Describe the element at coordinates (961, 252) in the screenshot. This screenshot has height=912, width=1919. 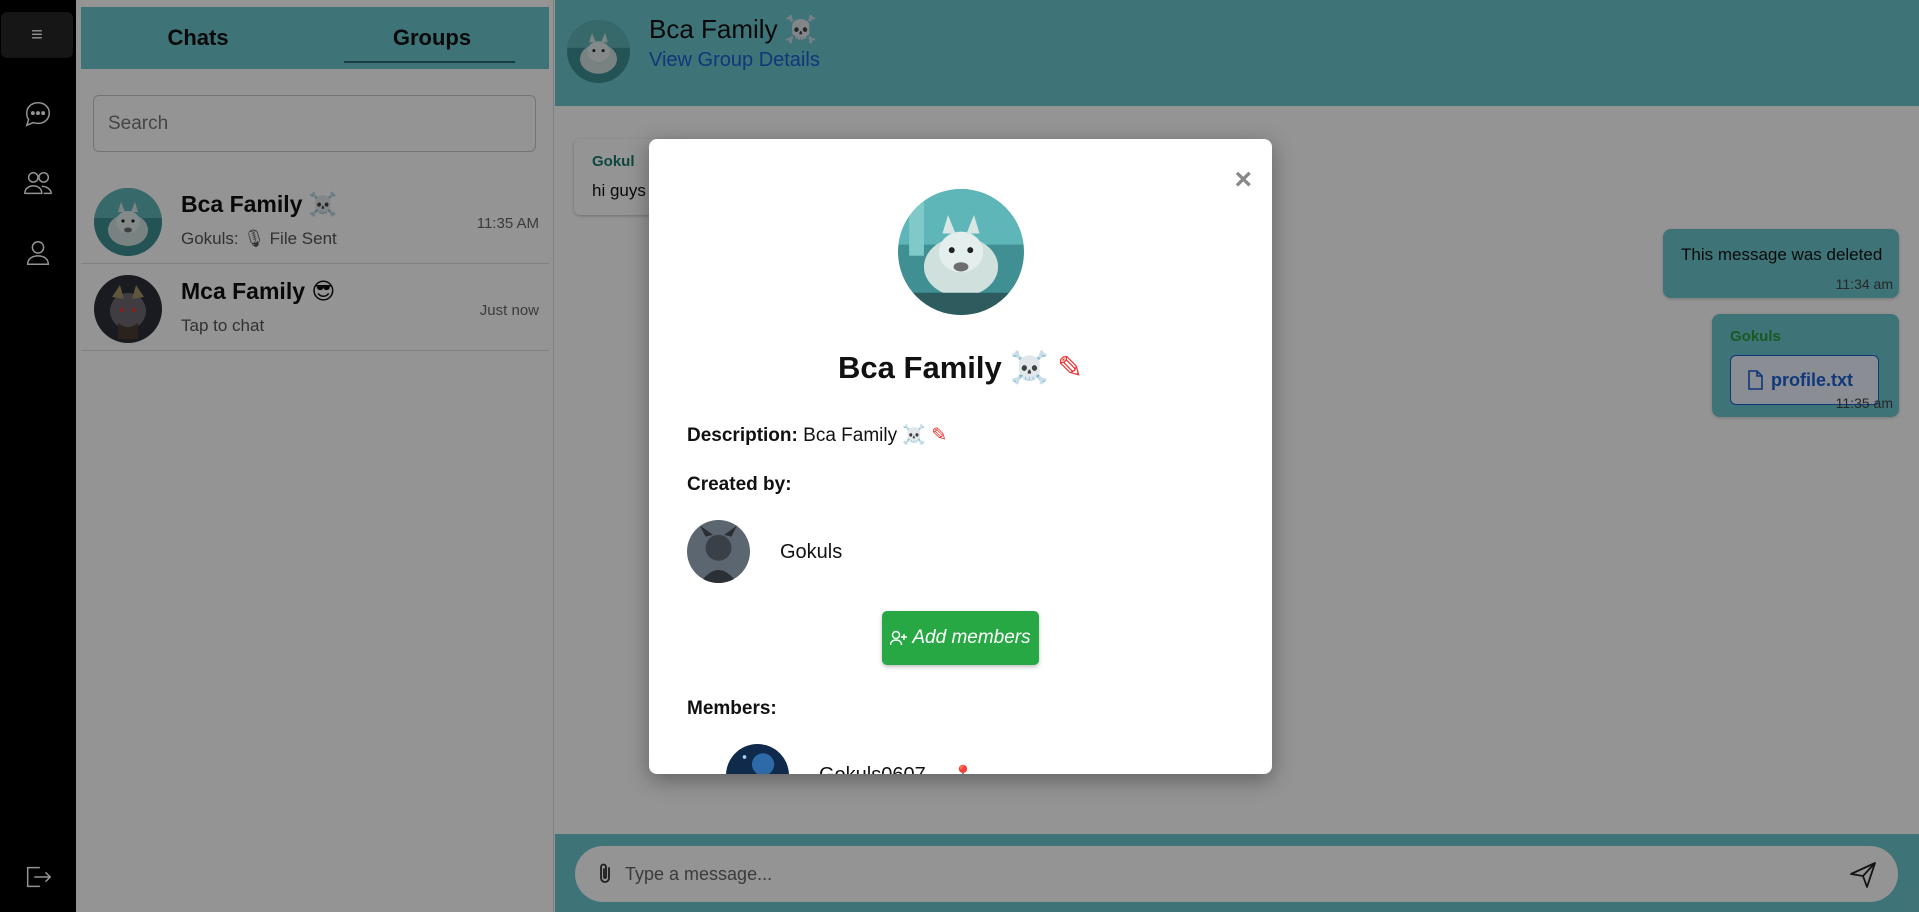
I see `group-avatar-large` at that location.